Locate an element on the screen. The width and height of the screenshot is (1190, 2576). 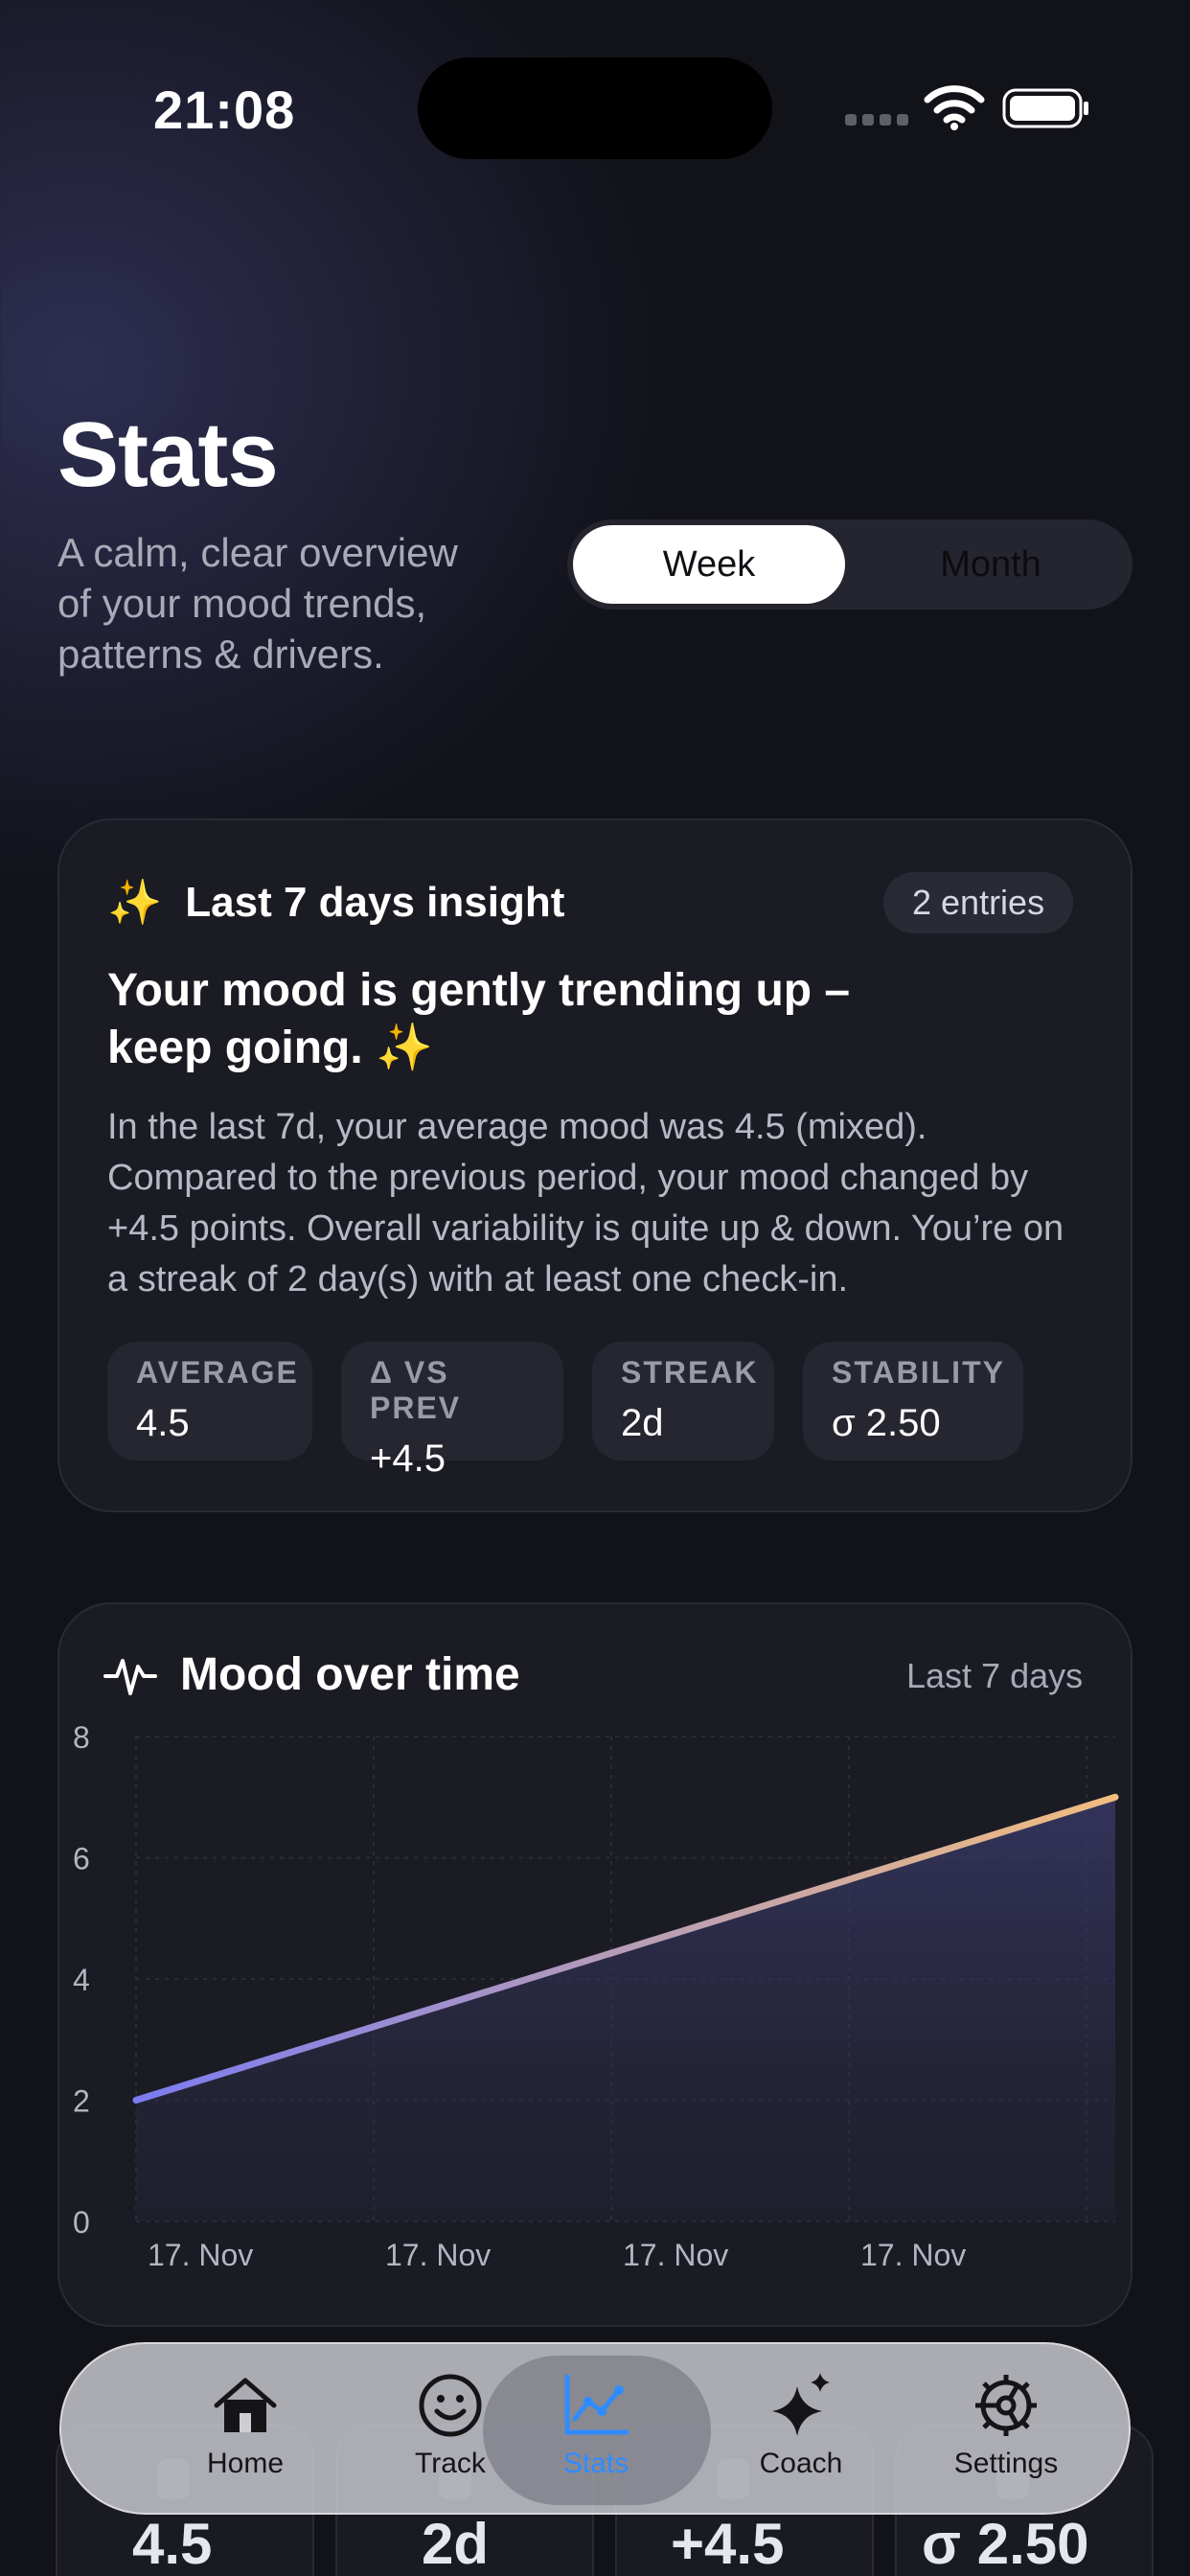
stat-streak: STREAK 2d is located at coordinates (683, 1401).